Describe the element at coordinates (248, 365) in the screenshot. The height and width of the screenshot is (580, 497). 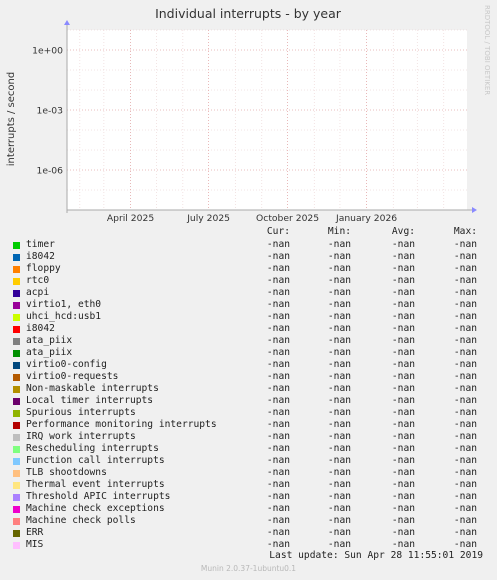
I see `legend-row: virtio0-config -nan -nan -nan -nan` at that location.